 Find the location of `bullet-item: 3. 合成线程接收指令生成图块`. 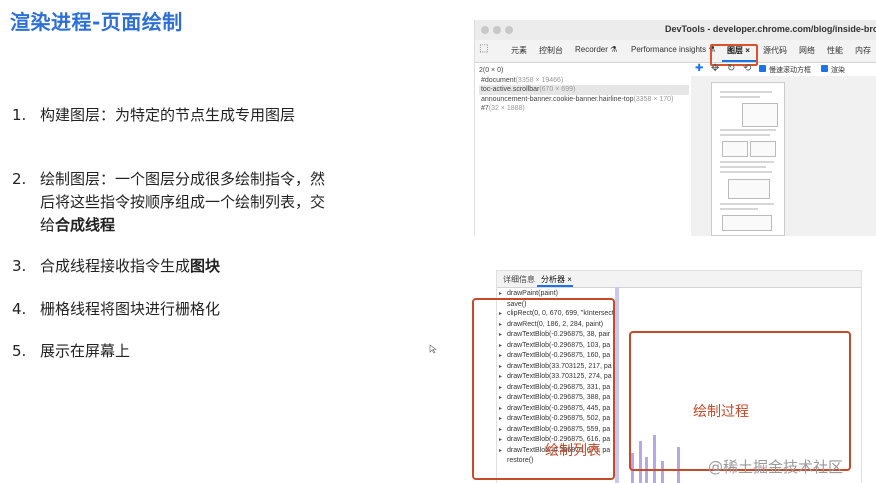

bullet-item: 3. 合成线程接收指令生成图块 is located at coordinates (171, 266).